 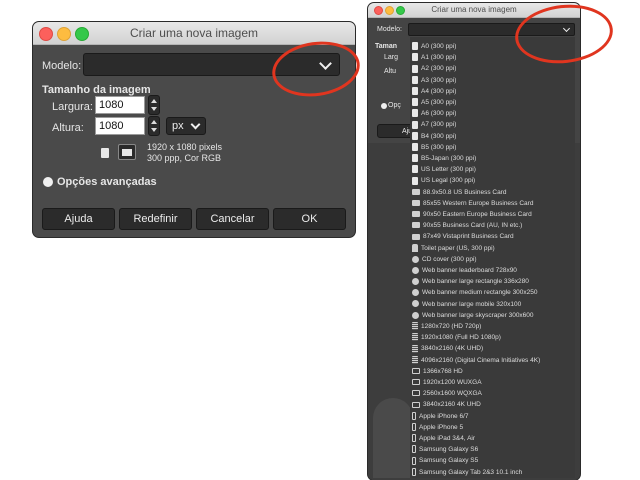 What do you see at coordinates (120, 105) in the screenshot?
I see `width-input: 1080` at bounding box center [120, 105].